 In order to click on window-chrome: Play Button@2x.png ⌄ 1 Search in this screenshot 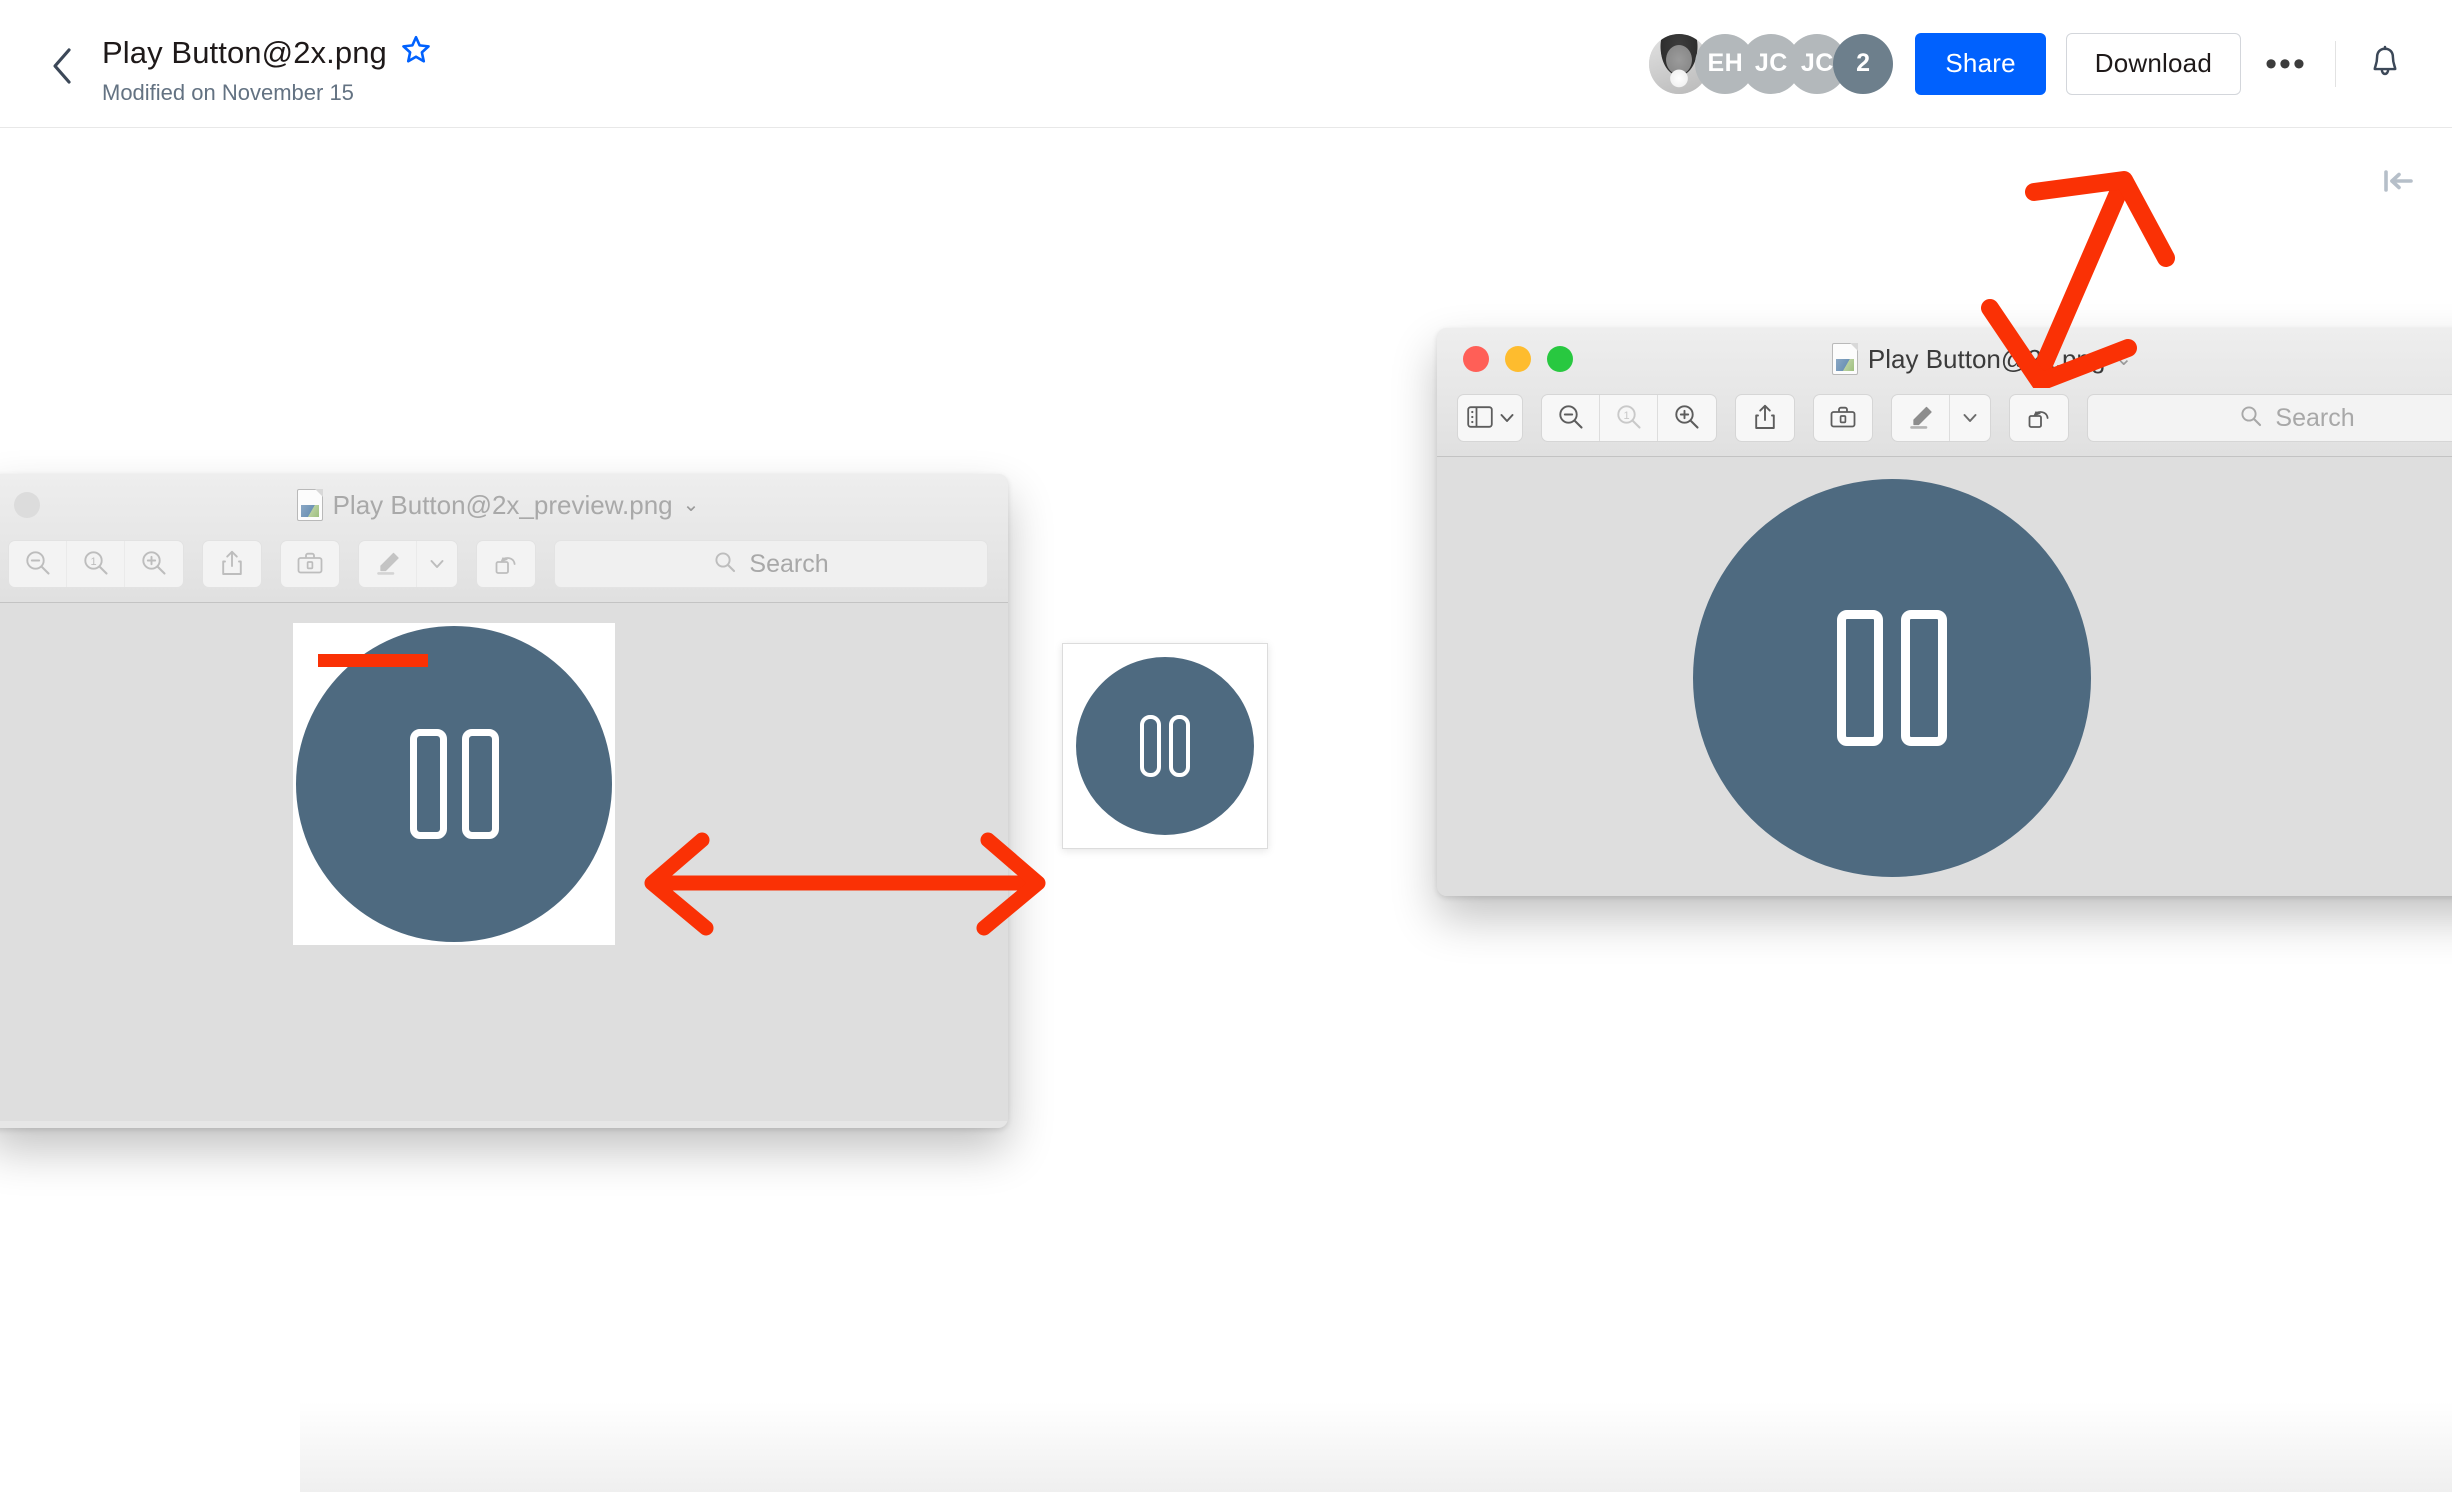, I will do `click(1944, 392)`.